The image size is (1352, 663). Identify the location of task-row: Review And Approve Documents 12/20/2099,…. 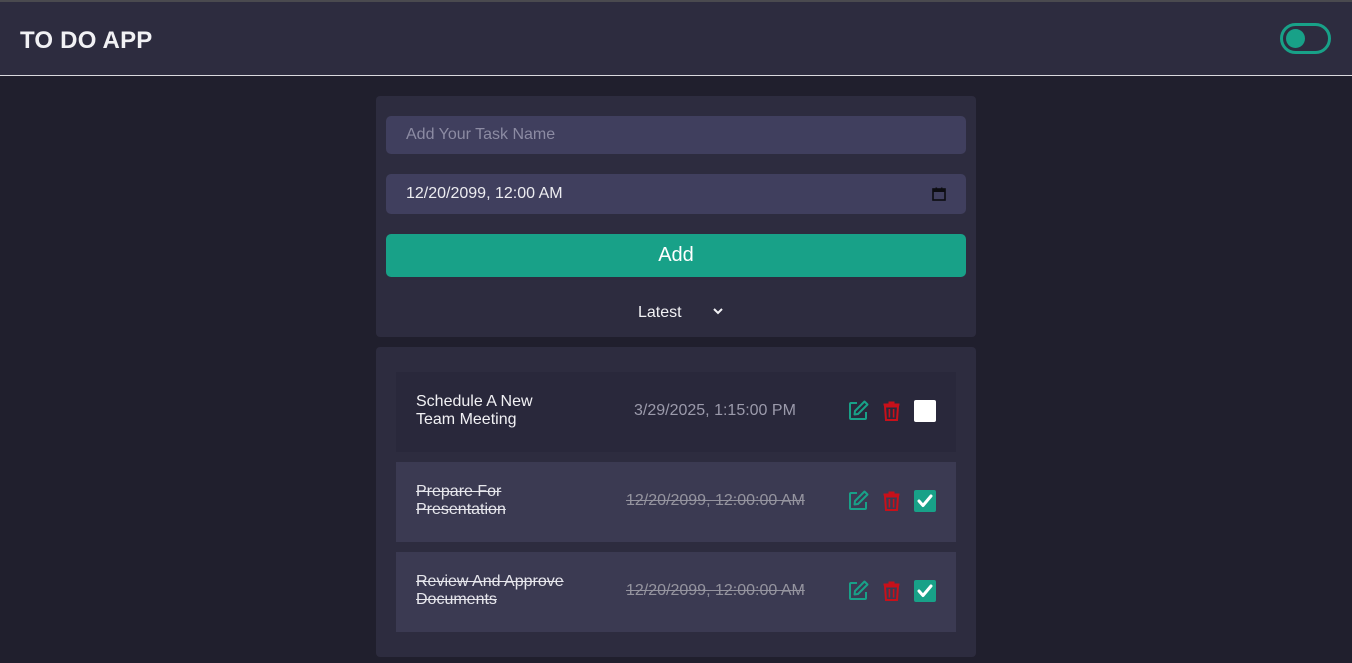
(676, 592).